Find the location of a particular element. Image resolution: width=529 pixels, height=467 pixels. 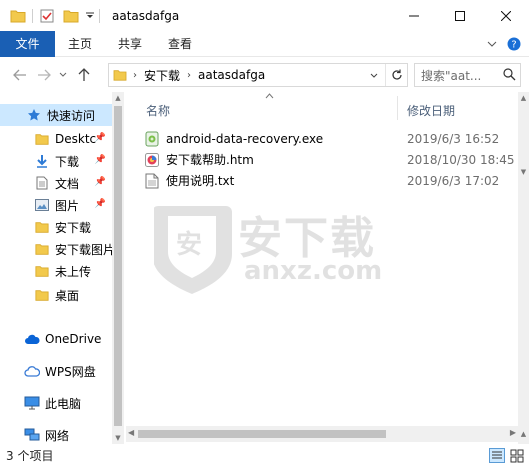

status-bar: 3 个项目 is located at coordinates (264, 455).